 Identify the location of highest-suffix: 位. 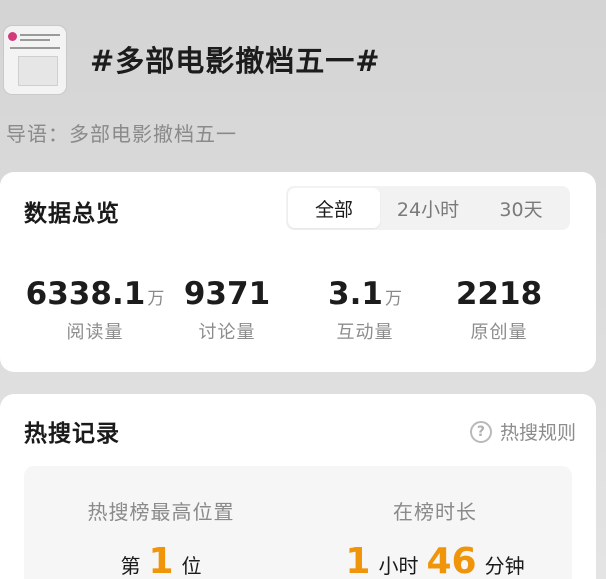
(191, 566).